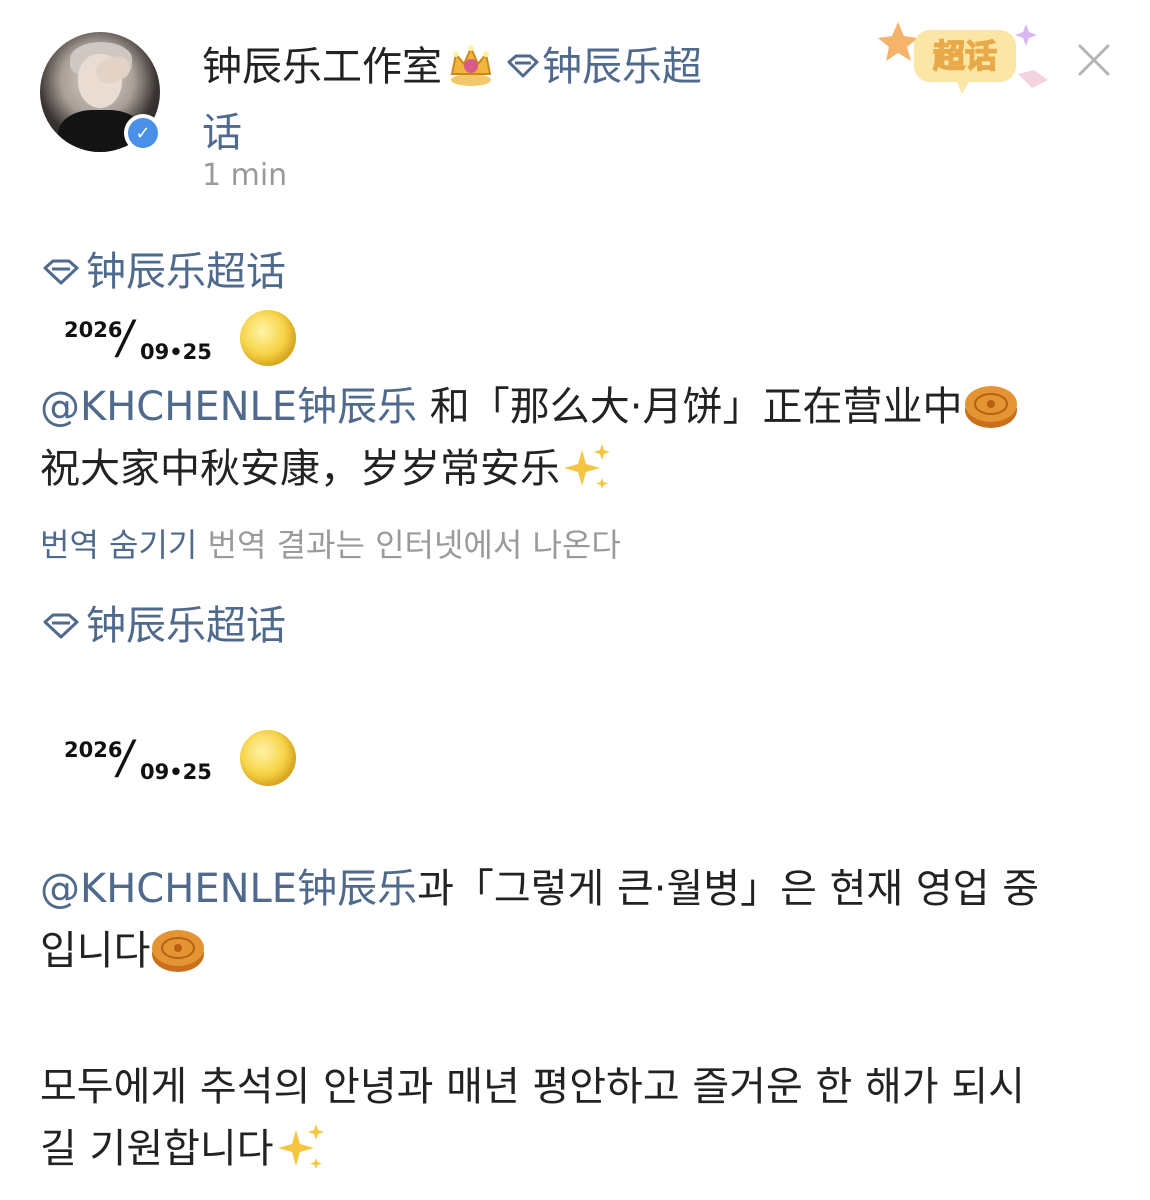 This screenshot has width=1150, height=1200. Describe the element at coordinates (1094, 60) in the screenshot. I see `close-icon` at that location.